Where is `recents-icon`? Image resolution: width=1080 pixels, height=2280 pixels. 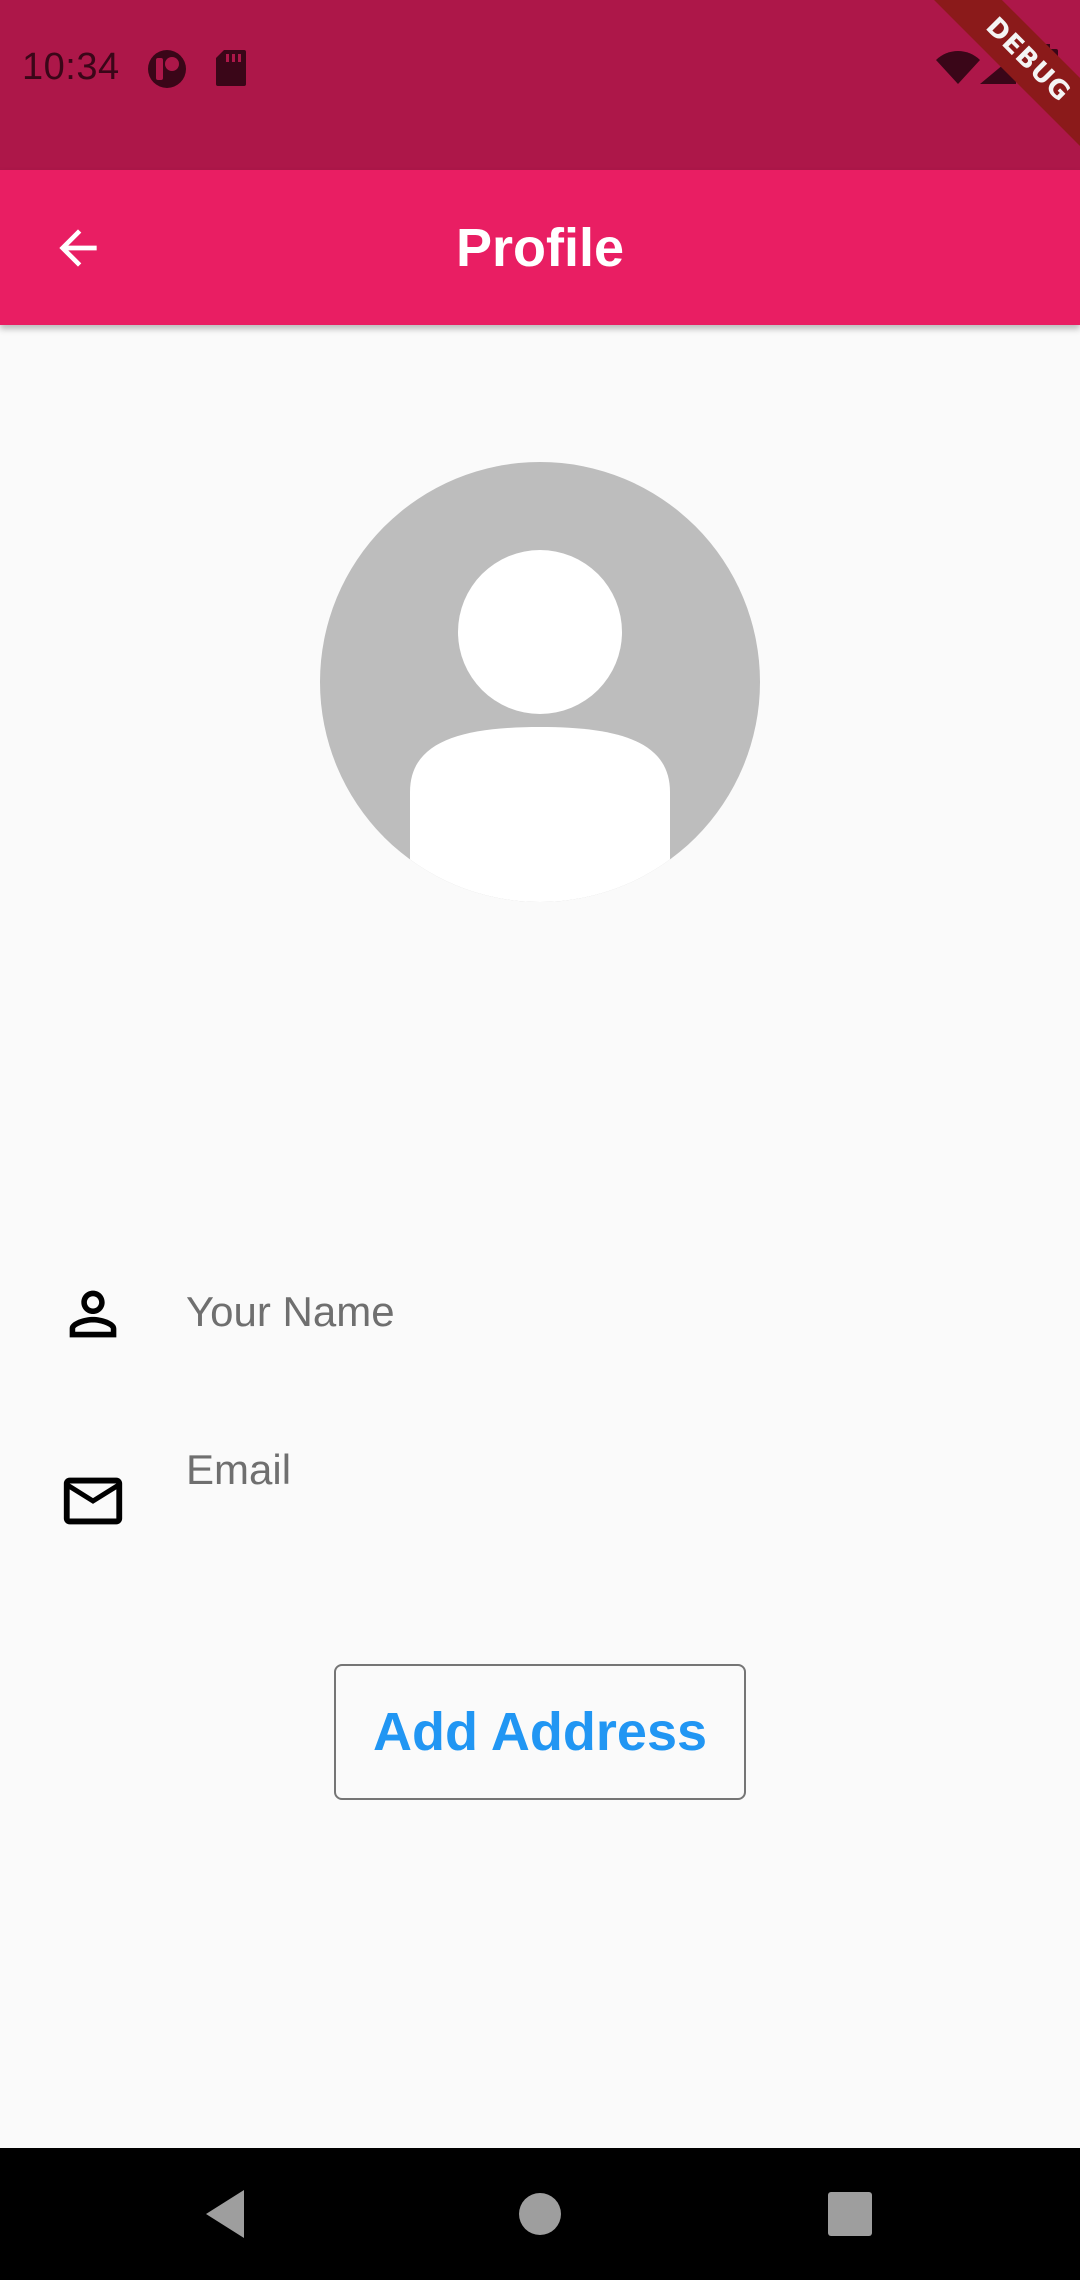
recents-icon is located at coordinates (850, 2214).